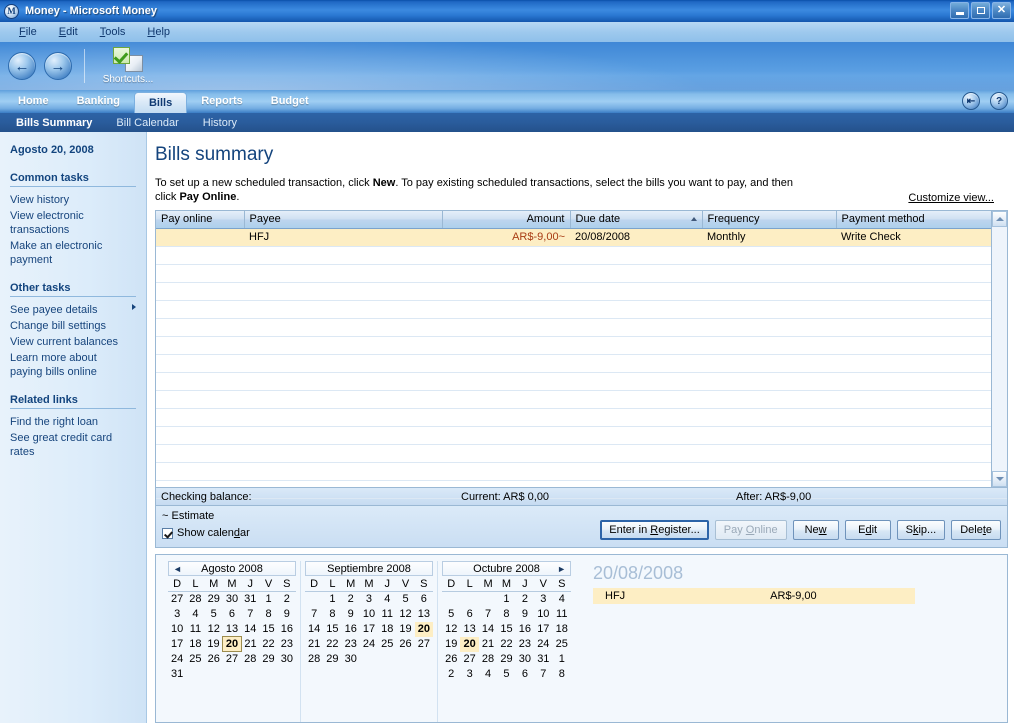  Describe the element at coordinates (222, 101) in the screenshot. I see `tab-reports: Reports` at that location.